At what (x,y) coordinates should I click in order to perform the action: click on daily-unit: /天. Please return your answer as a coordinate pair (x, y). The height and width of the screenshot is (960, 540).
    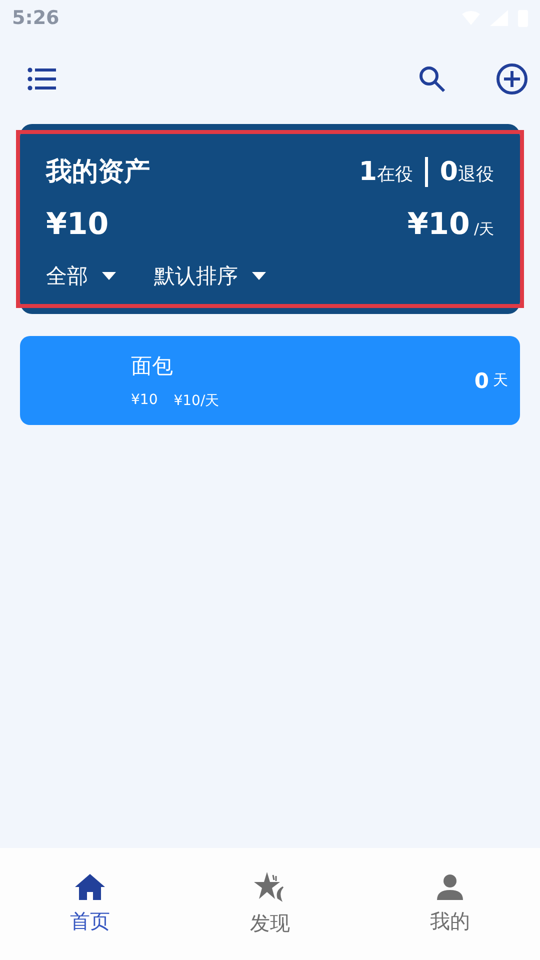
    Looking at the image, I should click on (484, 229).